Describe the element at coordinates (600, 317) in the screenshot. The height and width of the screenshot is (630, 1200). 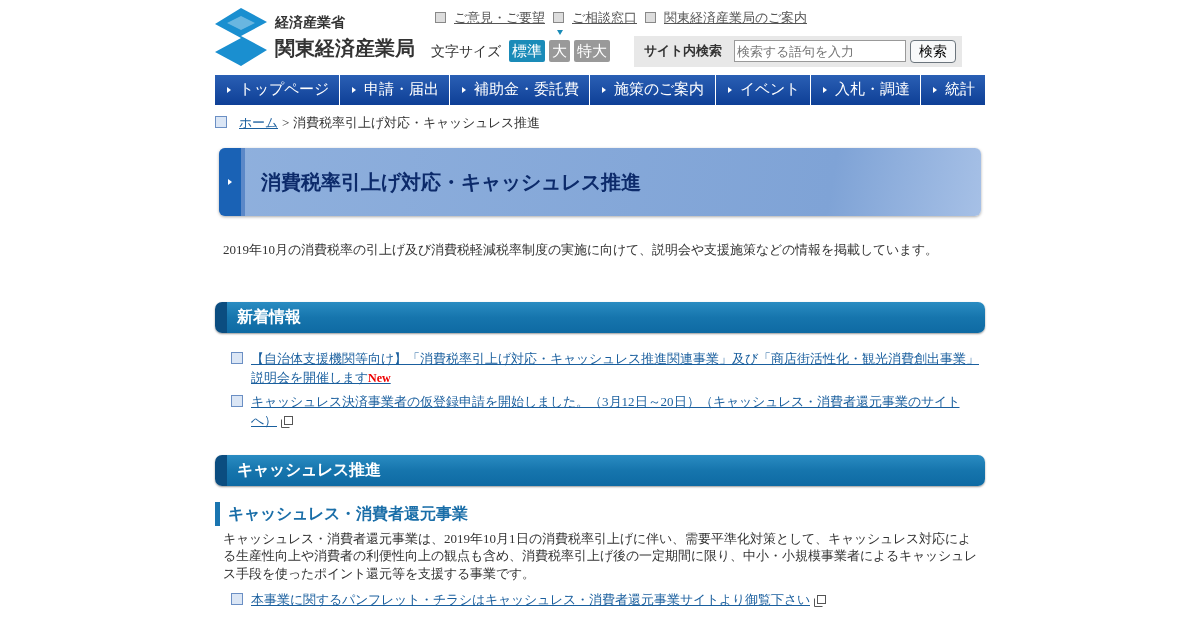
I see `section-heading: 新着情報` at that location.